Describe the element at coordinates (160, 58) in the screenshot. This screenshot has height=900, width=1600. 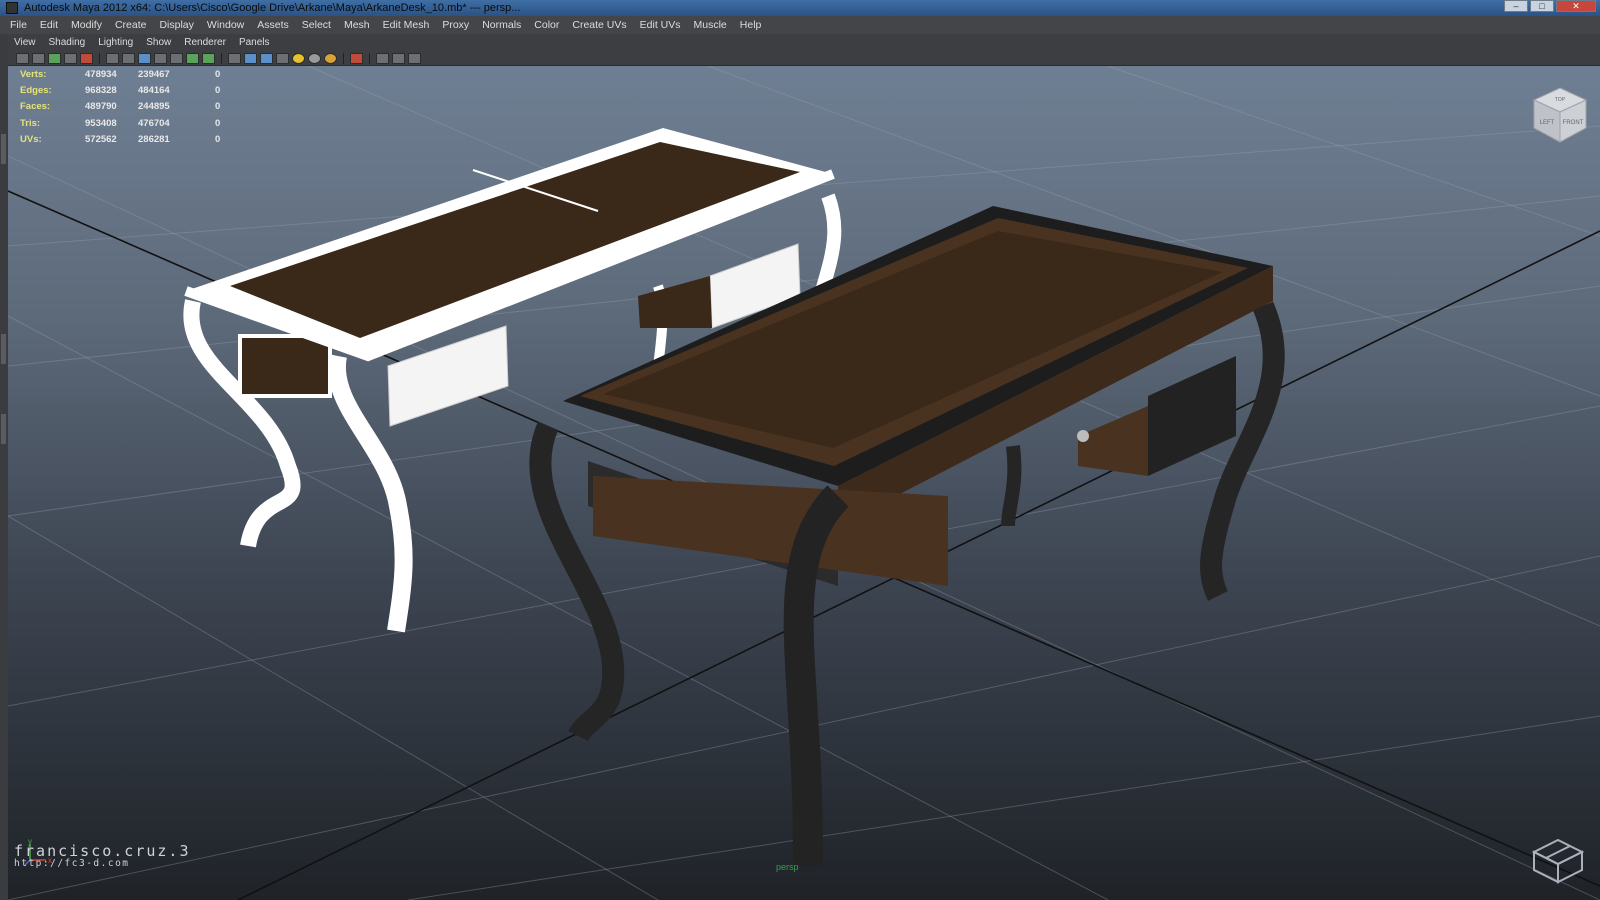
I see `gate-mask-icon` at that location.